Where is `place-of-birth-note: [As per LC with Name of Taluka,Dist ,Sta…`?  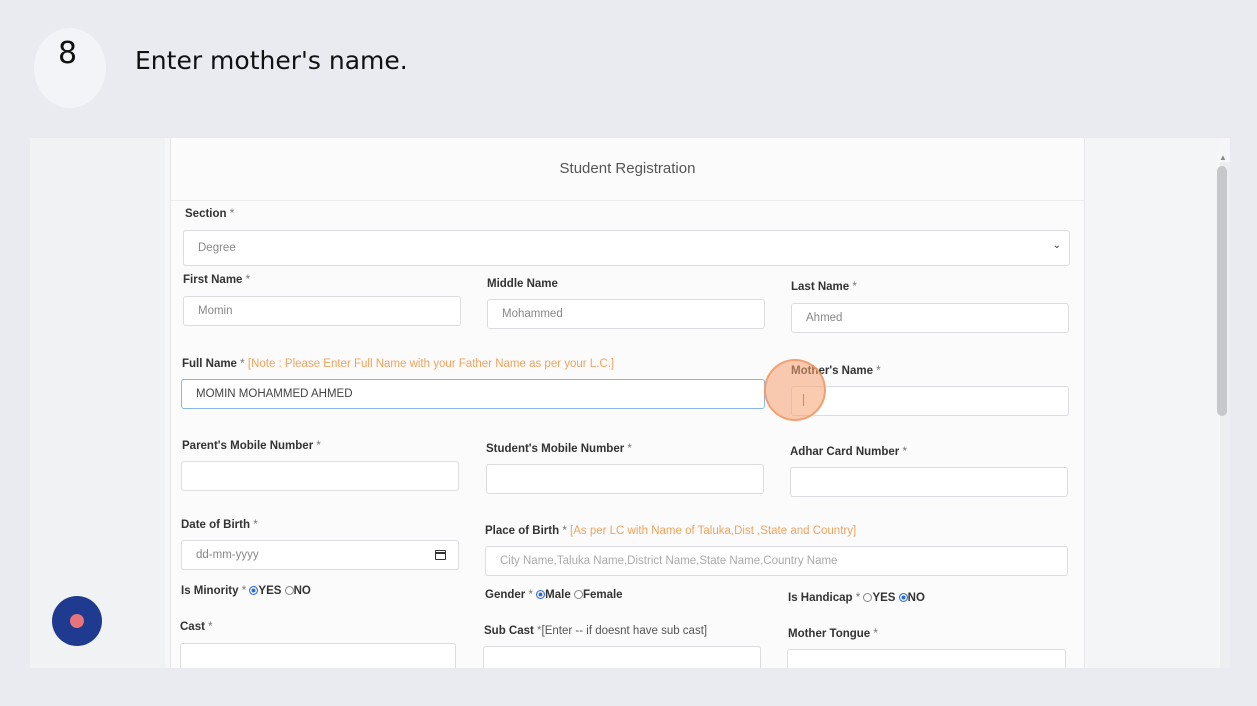 place-of-birth-note: [As per LC with Name of Taluka,Dist ,Sta… is located at coordinates (713, 531).